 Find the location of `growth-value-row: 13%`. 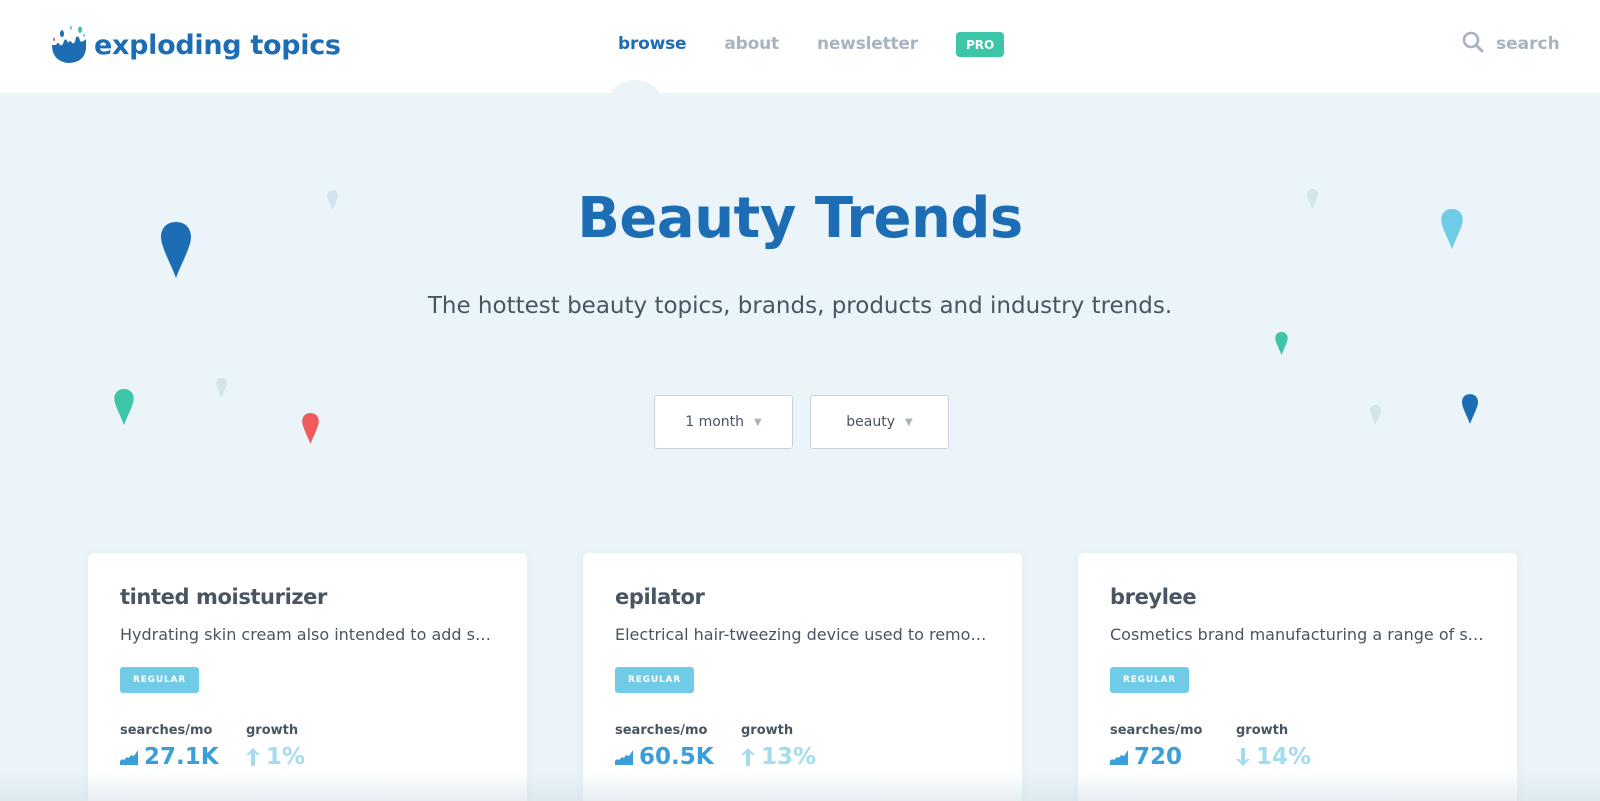

growth-value-row: 13% is located at coordinates (804, 757).